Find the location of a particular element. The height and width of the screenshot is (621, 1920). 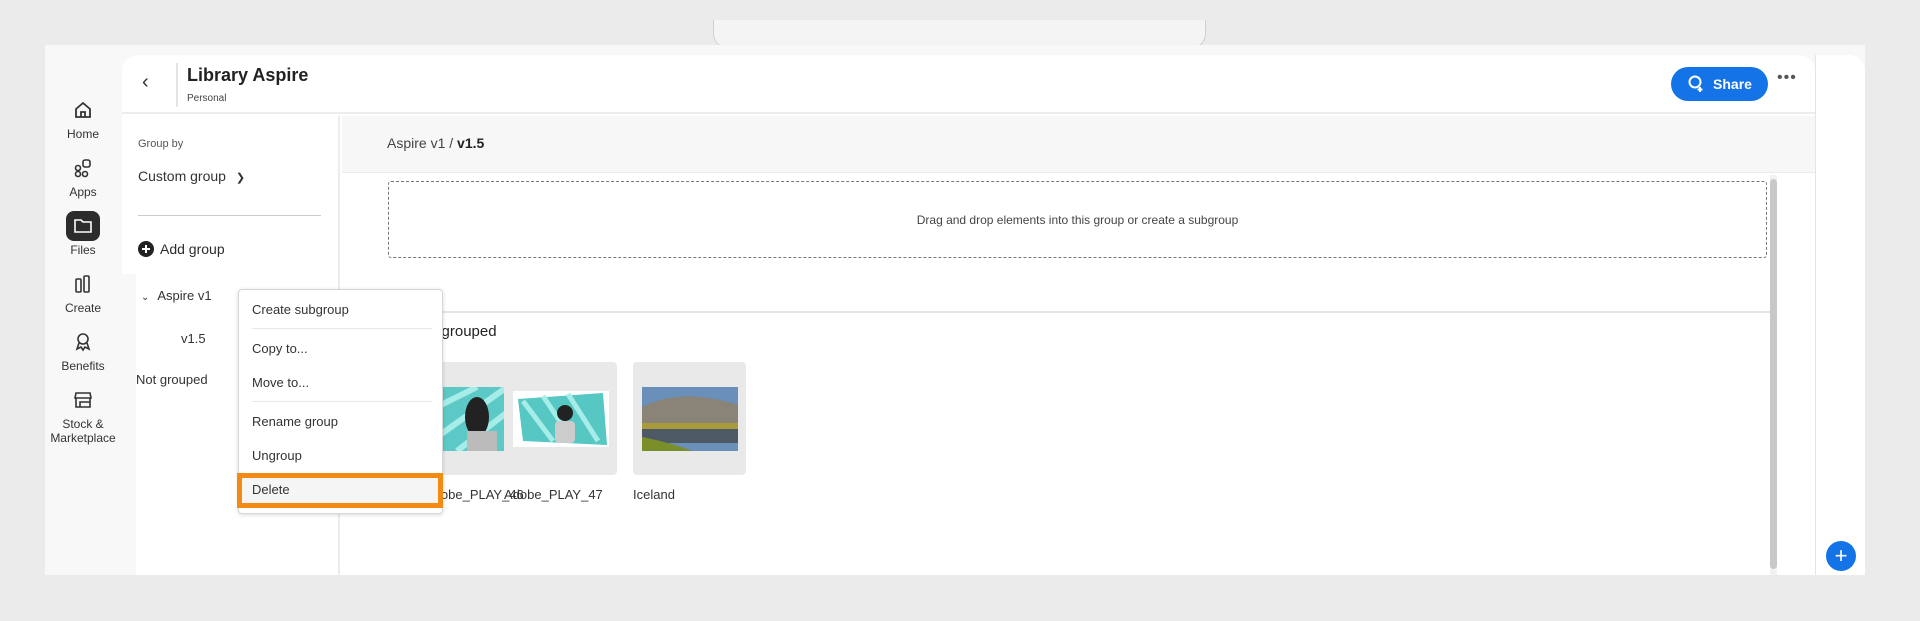

nav-label: Stock & Marketplace is located at coordinates (83, 431).